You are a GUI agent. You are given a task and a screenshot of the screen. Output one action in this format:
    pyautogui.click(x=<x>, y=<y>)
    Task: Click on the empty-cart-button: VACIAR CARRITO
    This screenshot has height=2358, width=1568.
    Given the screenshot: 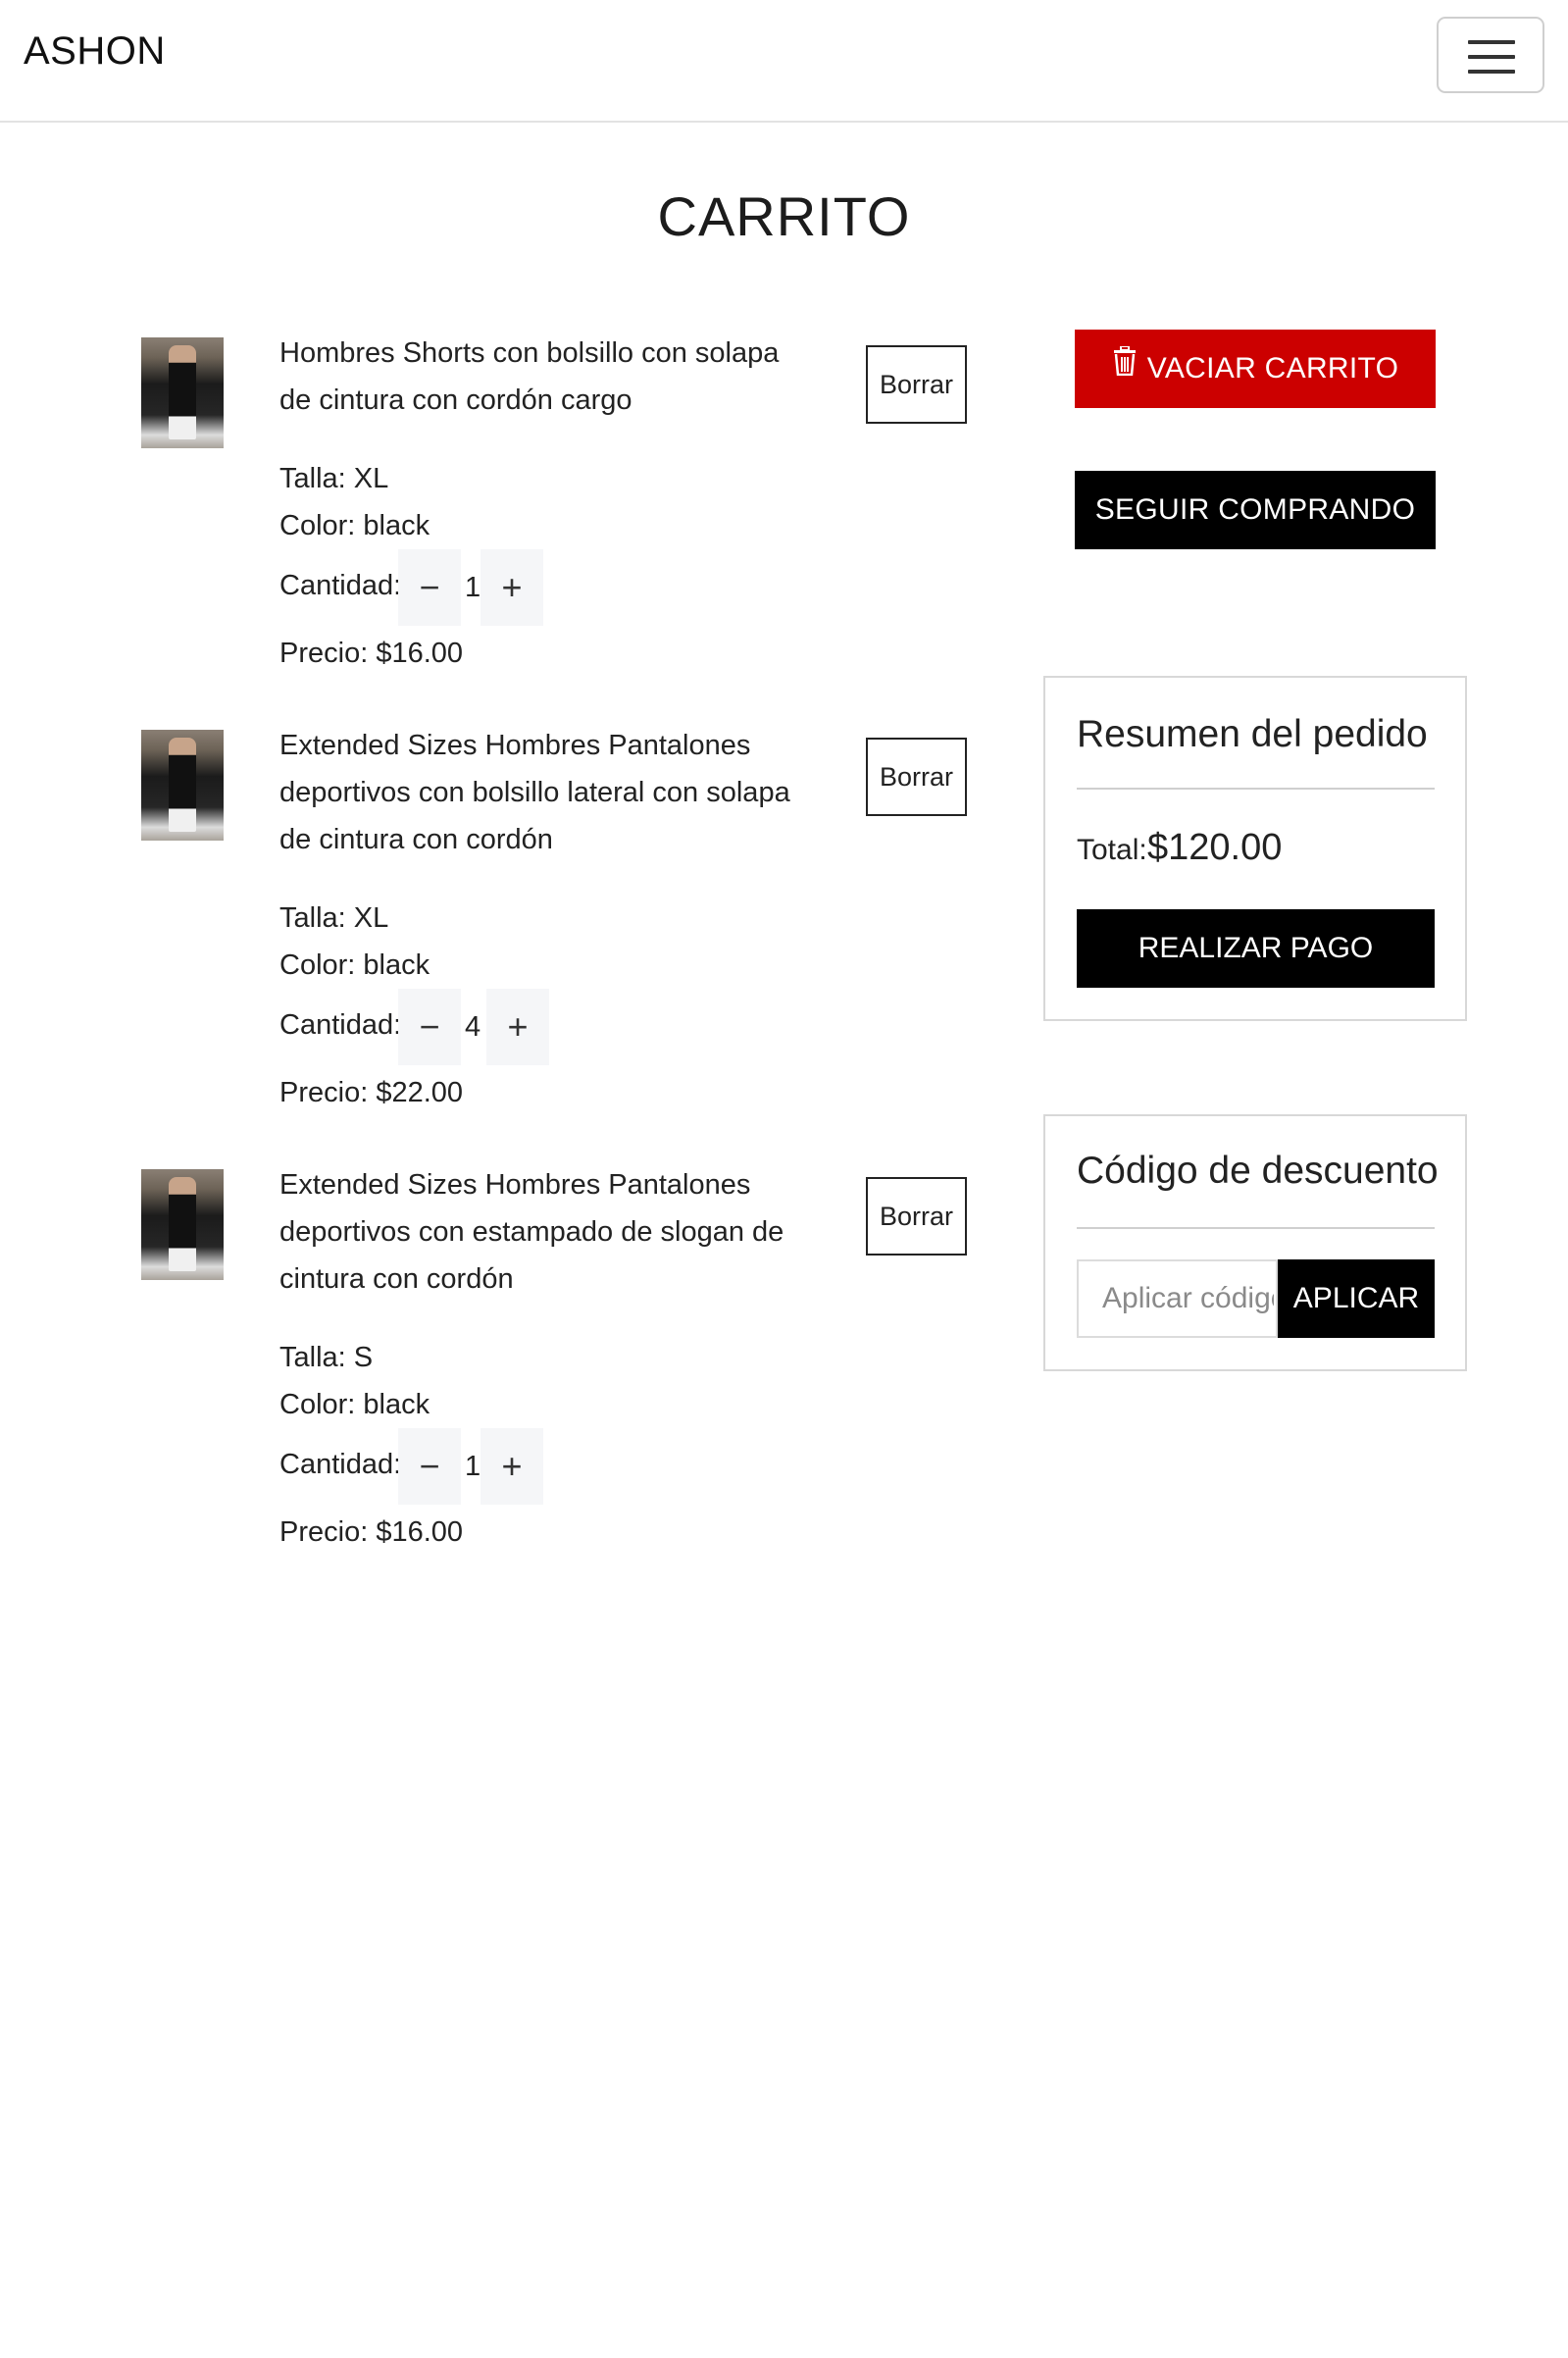 What is the action you would take?
    pyautogui.click(x=1255, y=369)
    